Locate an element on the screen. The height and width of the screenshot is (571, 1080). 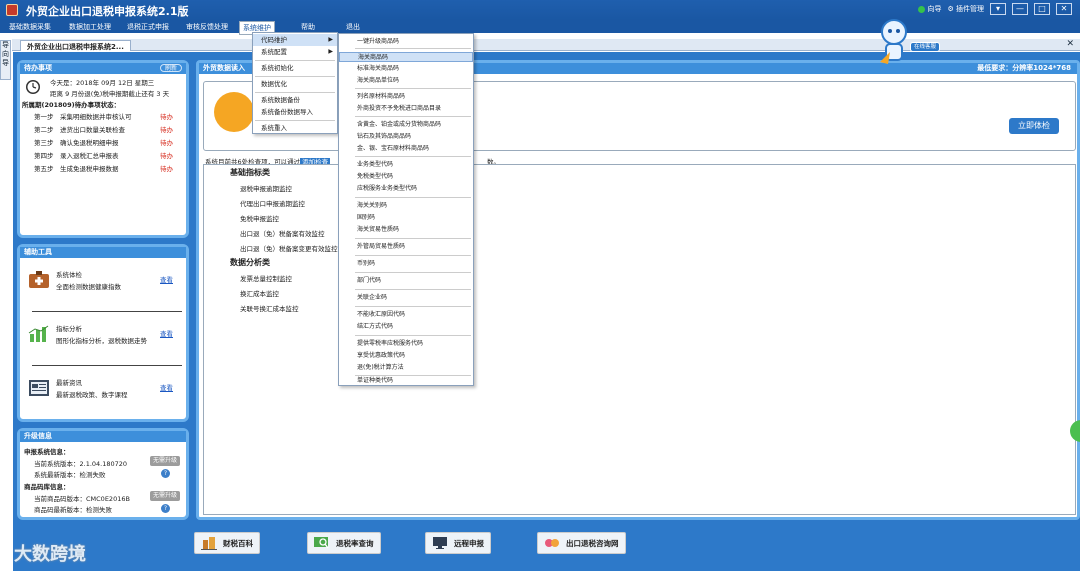
online-service-badge: 在线客服 is located at coordinates (925, 47).